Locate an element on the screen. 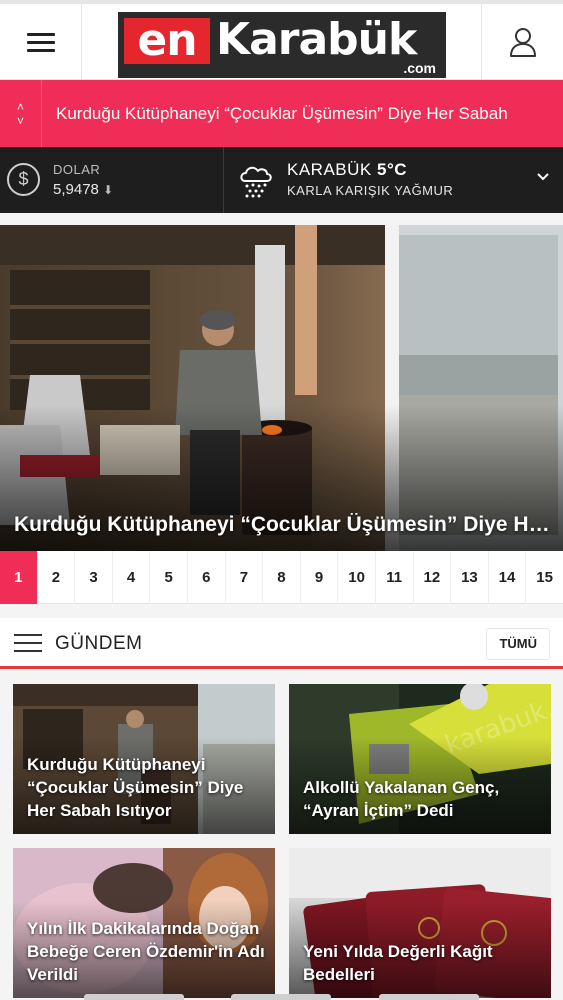 This screenshot has height=1000, width=563. site-logo: en Karabük .com is located at coordinates (282, 45).